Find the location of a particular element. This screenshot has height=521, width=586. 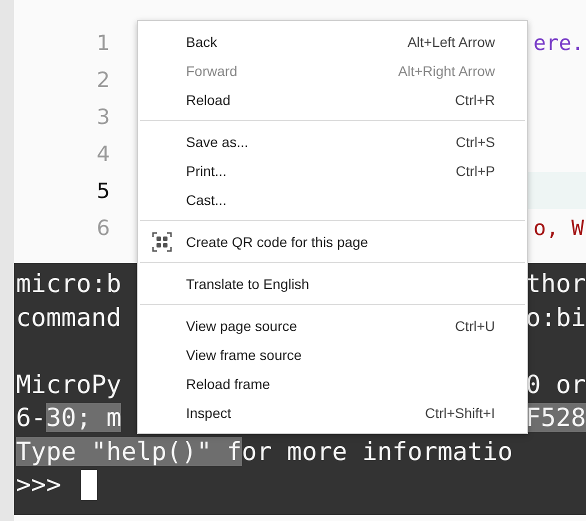

console-text: o:bi is located at coordinates (556, 317).